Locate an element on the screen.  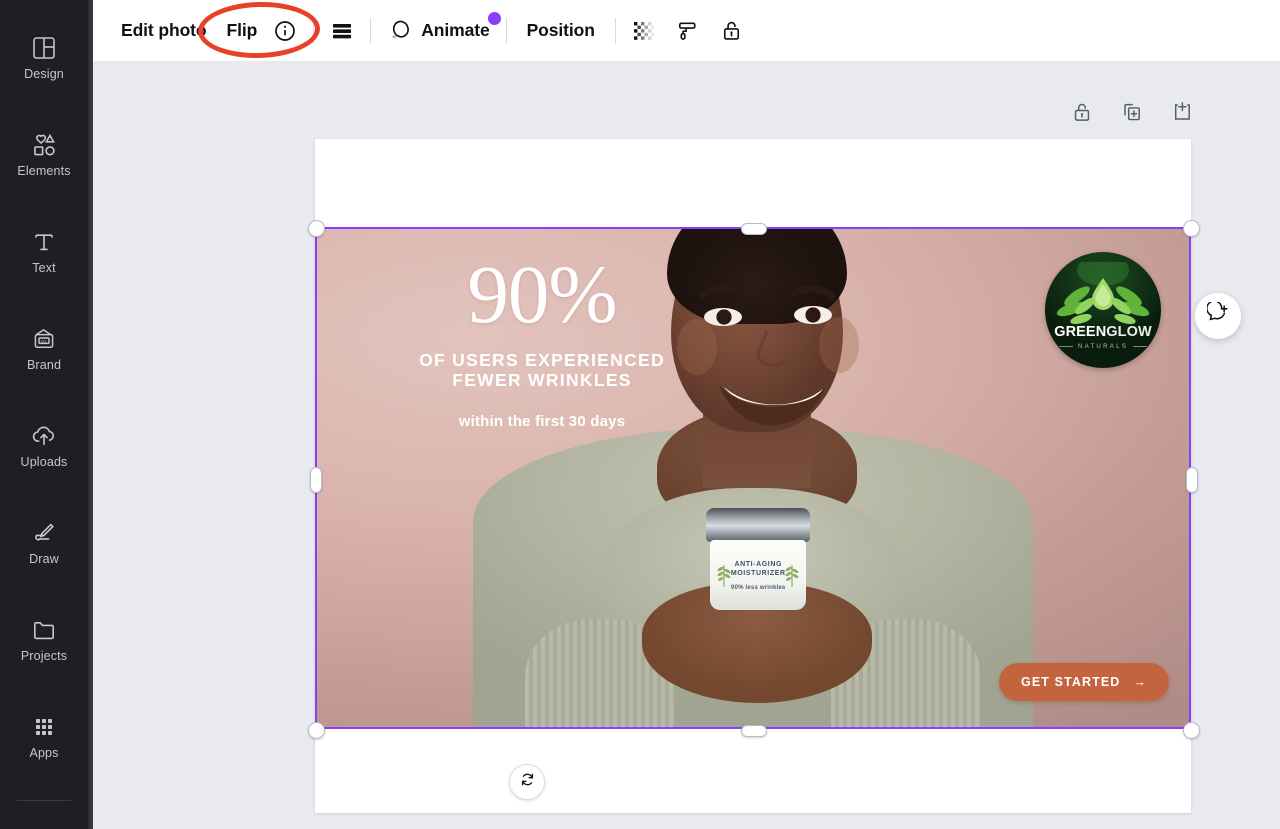
jar-leaf-right-icon is located at coordinates (792, 576).